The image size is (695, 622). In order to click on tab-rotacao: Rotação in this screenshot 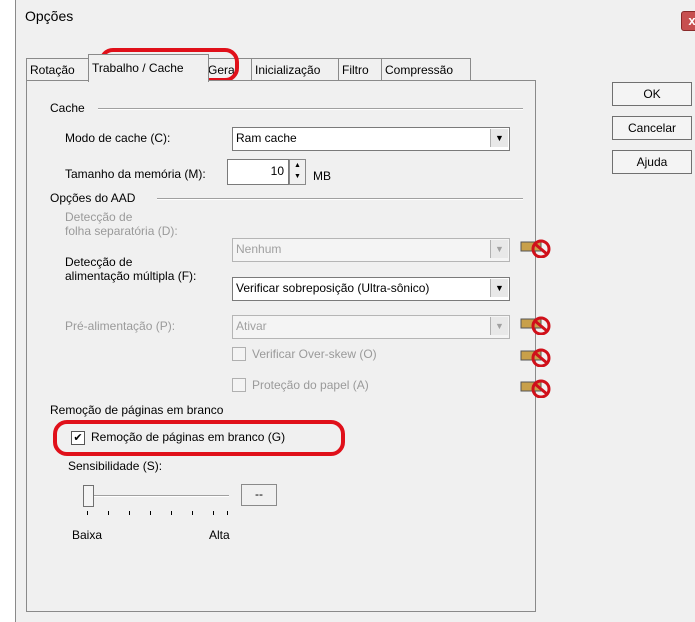, I will do `click(59, 69)`.